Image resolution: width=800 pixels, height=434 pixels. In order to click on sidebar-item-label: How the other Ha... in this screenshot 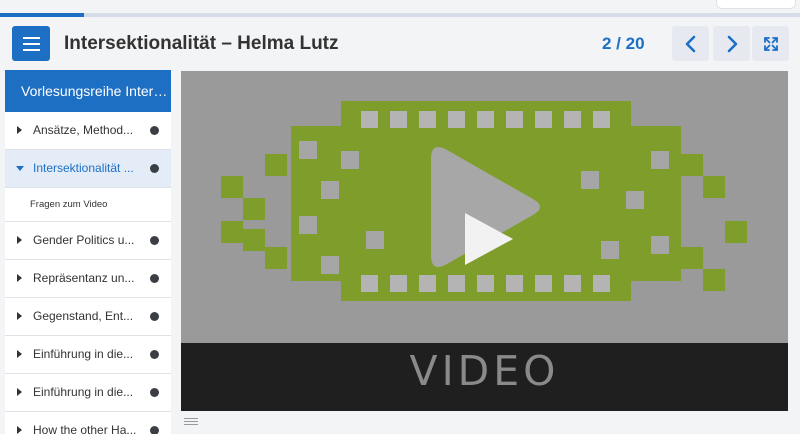, I will do `click(85, 428)`.